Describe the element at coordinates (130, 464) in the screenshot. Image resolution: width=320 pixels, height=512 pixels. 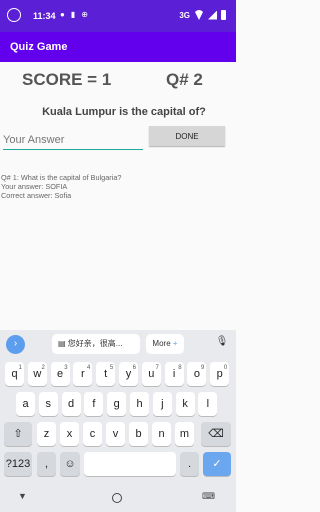
I see `space-key` at that location.